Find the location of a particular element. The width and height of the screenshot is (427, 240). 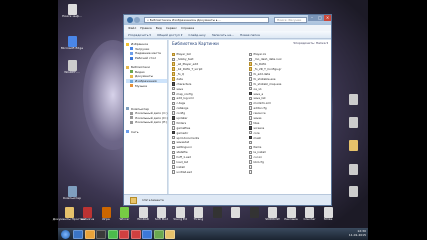

file-item: _fo_2R_T_Configs.gr is located at coordinates (265, 69).